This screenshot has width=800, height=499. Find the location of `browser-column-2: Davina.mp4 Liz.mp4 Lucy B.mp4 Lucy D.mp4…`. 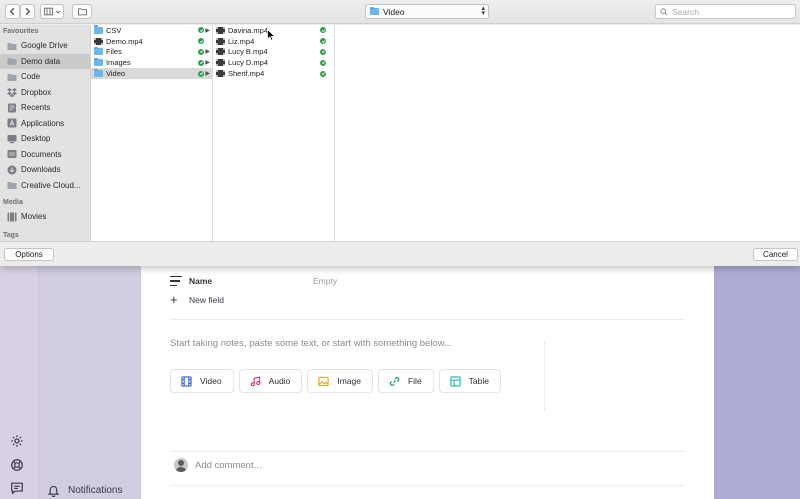

browser-column-2: Davina.mp4 Liz.mp4 Lucy B.mp4 Lucy D.mp4… is located at coordinates (274, 133).